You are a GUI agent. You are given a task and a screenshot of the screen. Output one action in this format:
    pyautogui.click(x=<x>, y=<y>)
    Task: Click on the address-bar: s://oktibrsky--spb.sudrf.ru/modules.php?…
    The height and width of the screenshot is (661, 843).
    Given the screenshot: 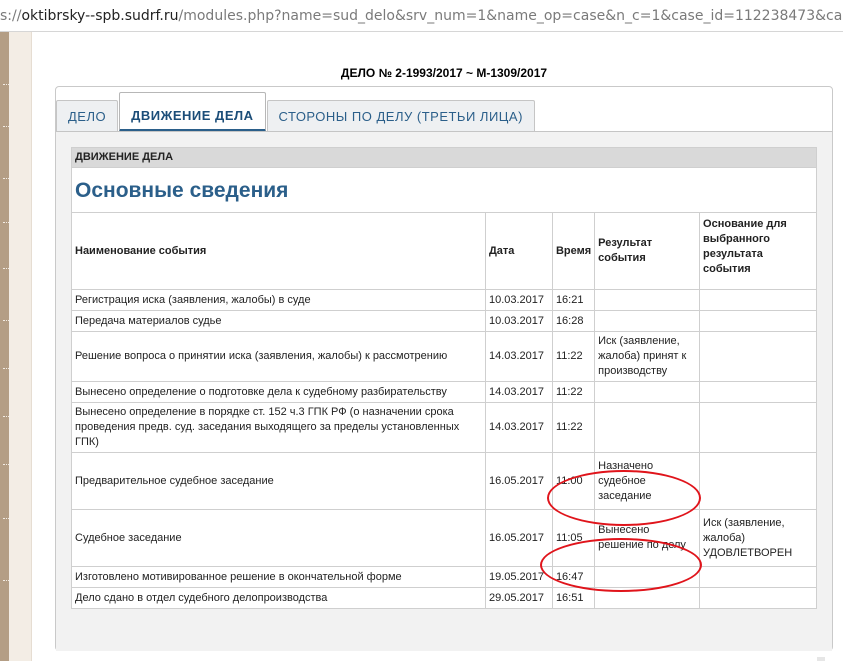 What is the action you would take?
    pyautogui.click(x=421, y=16)
    